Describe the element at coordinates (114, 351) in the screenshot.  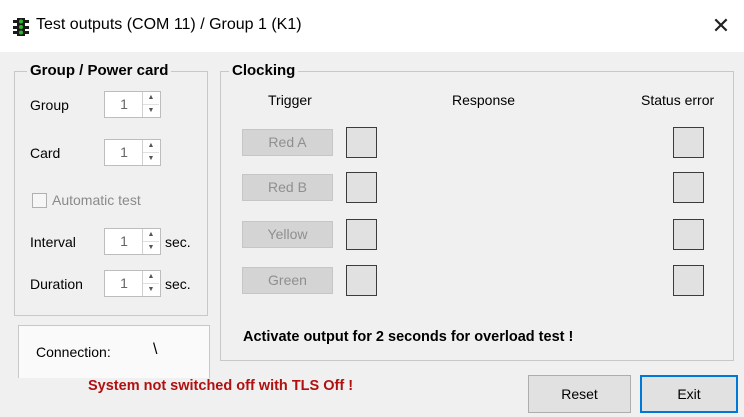
I see `connection-panel: Connection: \` at that location.